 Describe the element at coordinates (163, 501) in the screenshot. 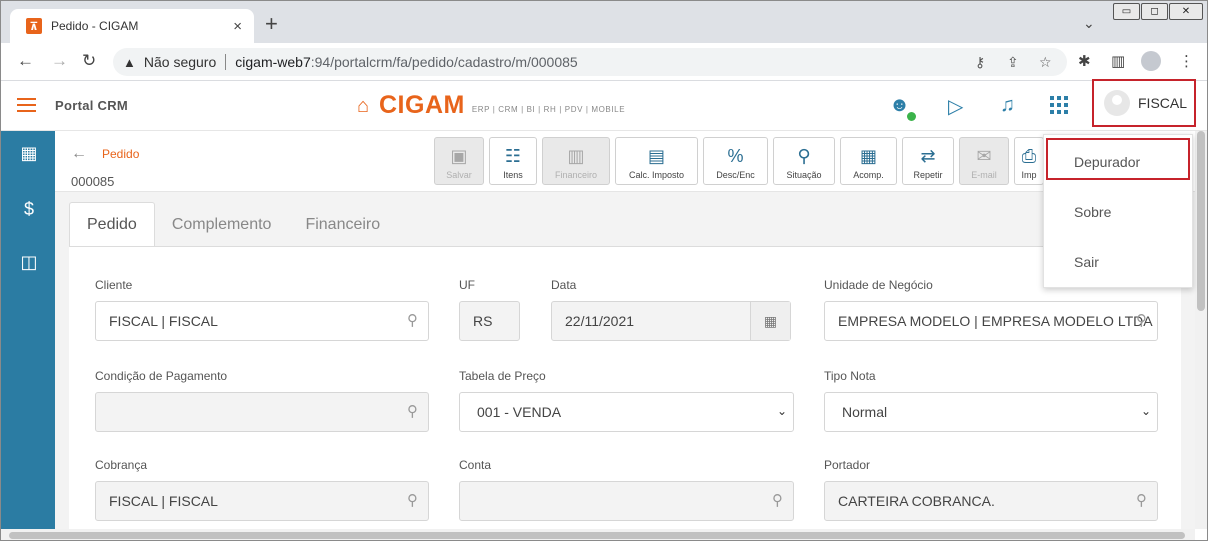

I see `cobranca-value: FISCAL | FISCAL` at that location.